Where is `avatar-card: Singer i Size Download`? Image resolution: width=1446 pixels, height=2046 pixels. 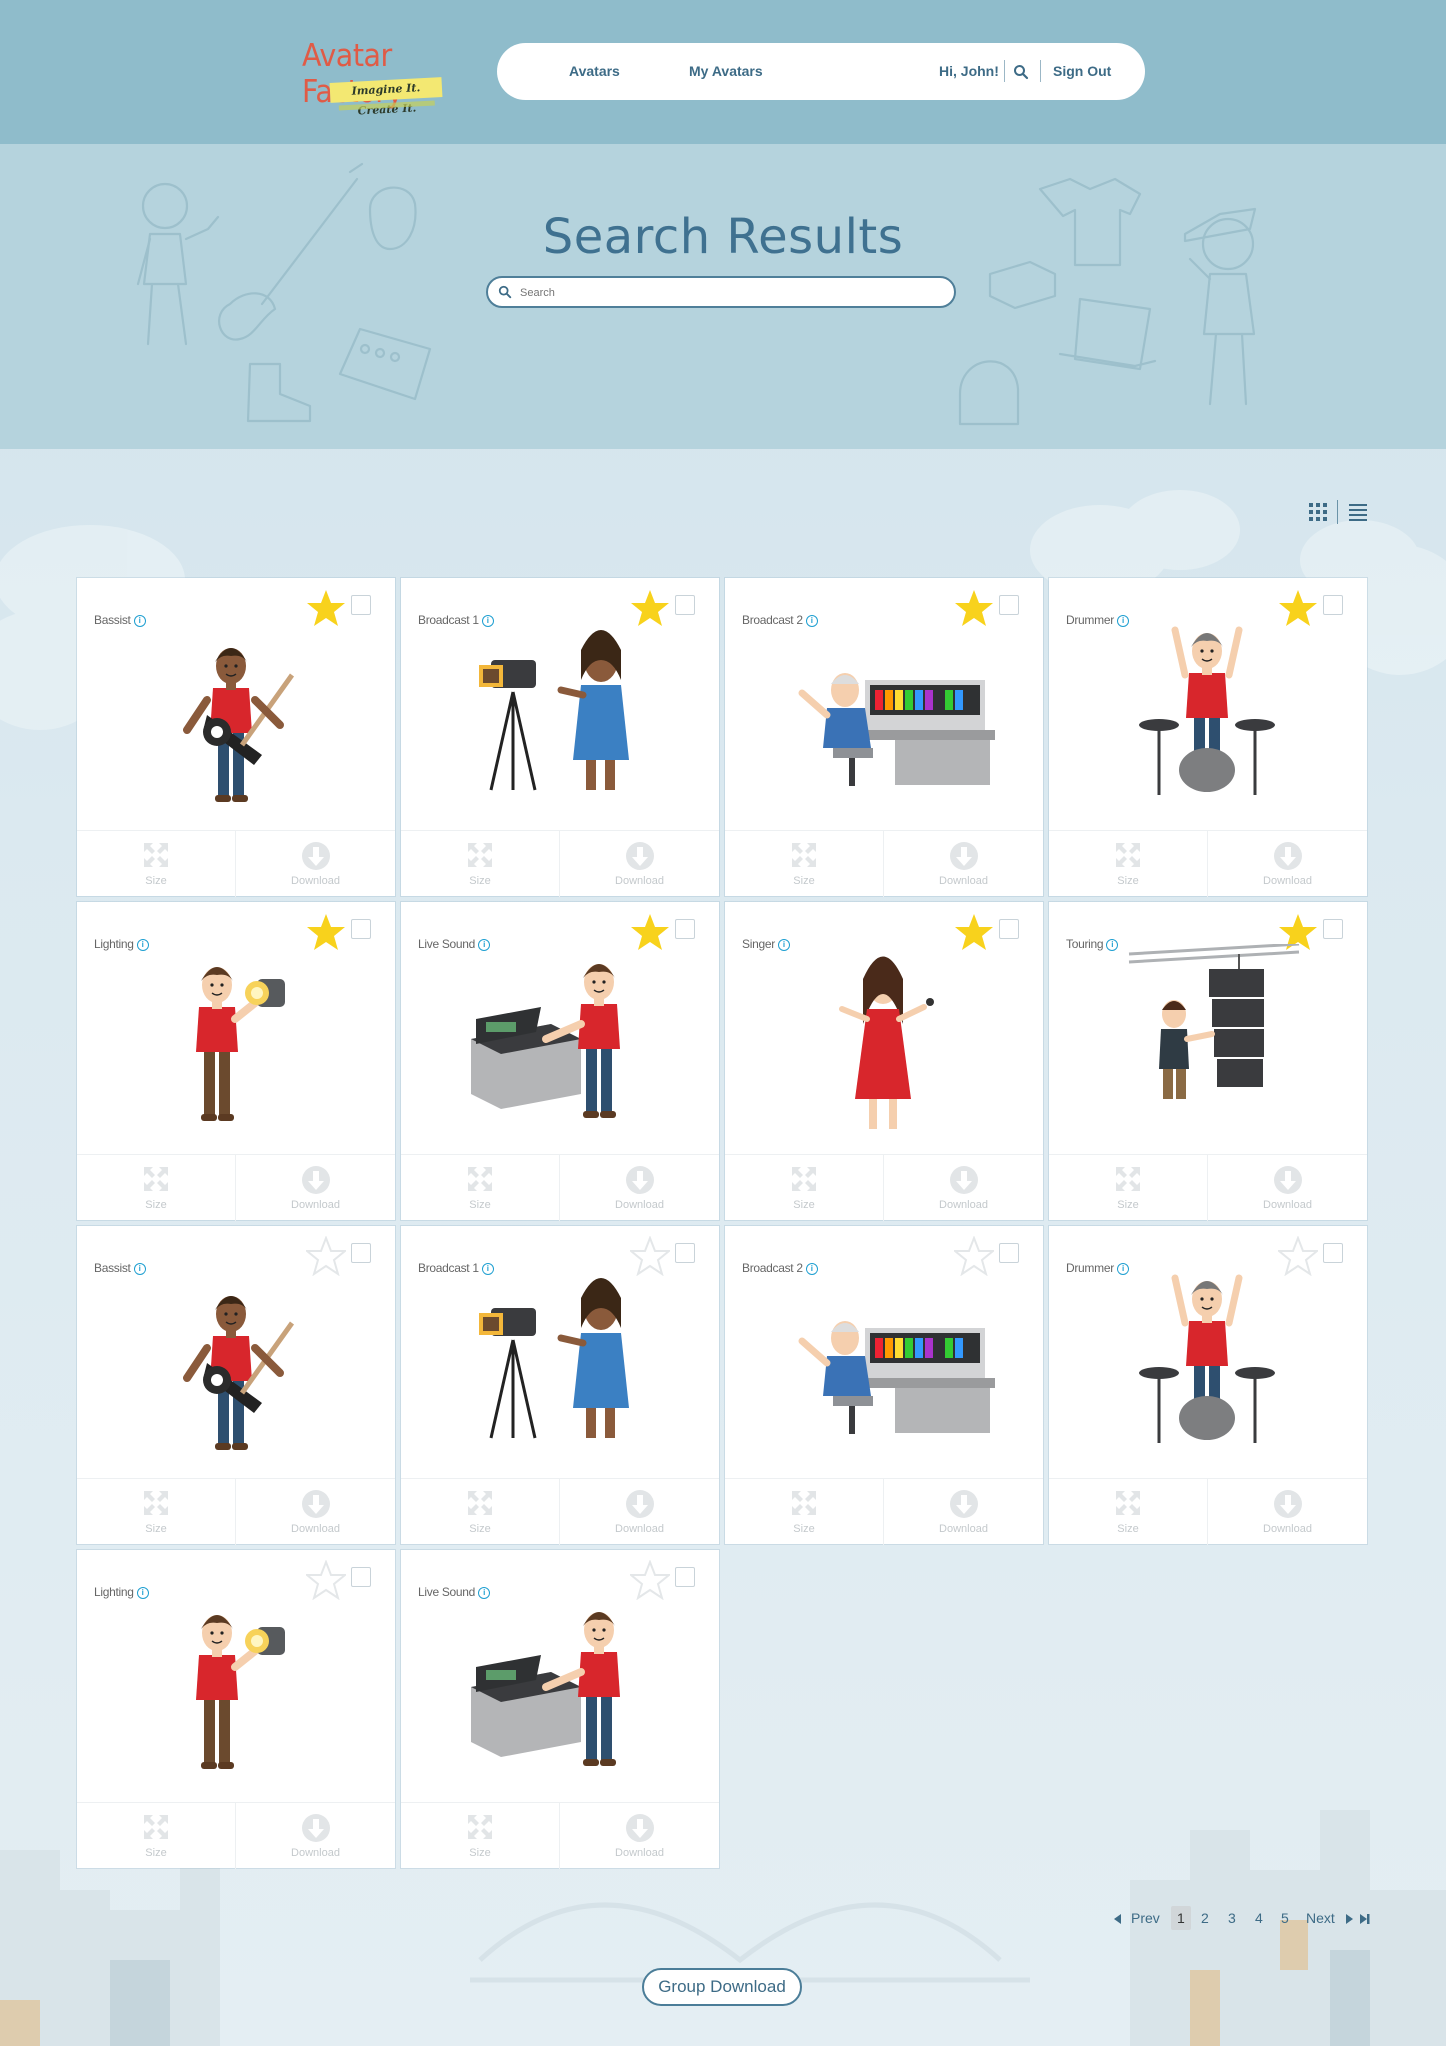 avatar-card: Singer i Size Download is located at coordinates (884, 1061).